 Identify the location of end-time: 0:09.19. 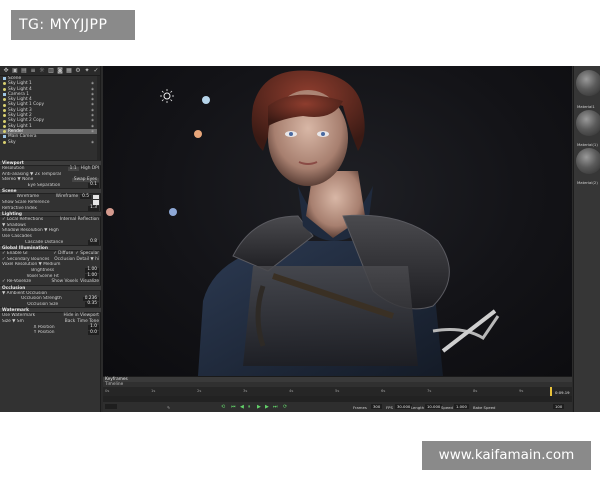
(562, 392).